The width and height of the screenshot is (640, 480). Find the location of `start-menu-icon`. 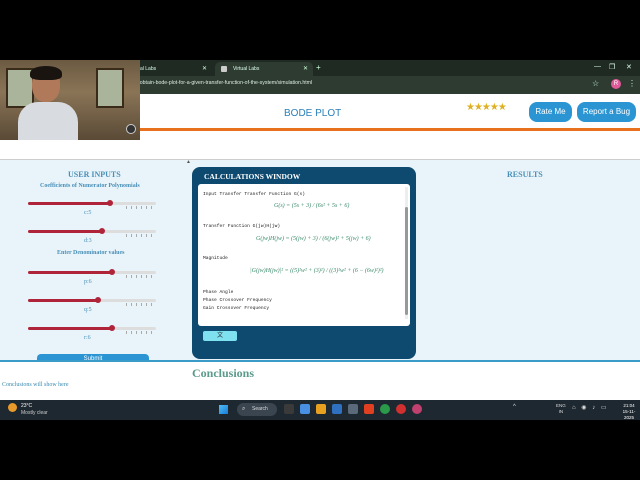

start-menu-icon is located at coordinates (223, 409).